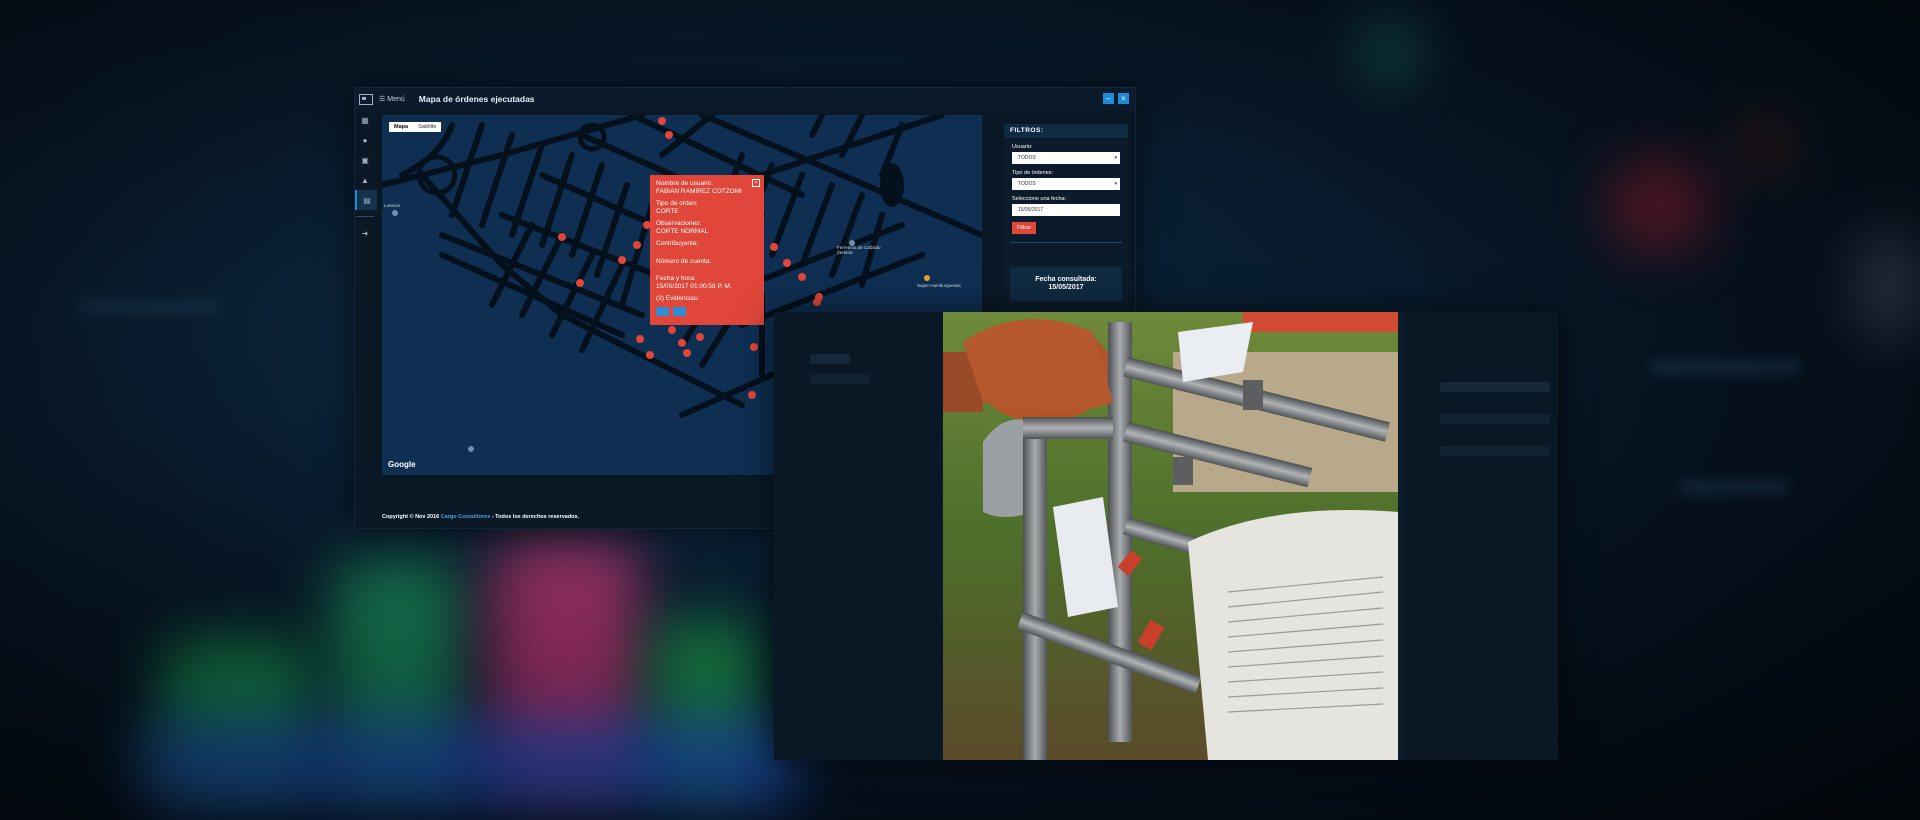  What do you see at coordinates (694, 286) in the screenshot?
I see `datetime-value: 15/05/2017 01:00:58 P. M.` at bounding box center [694, 286].